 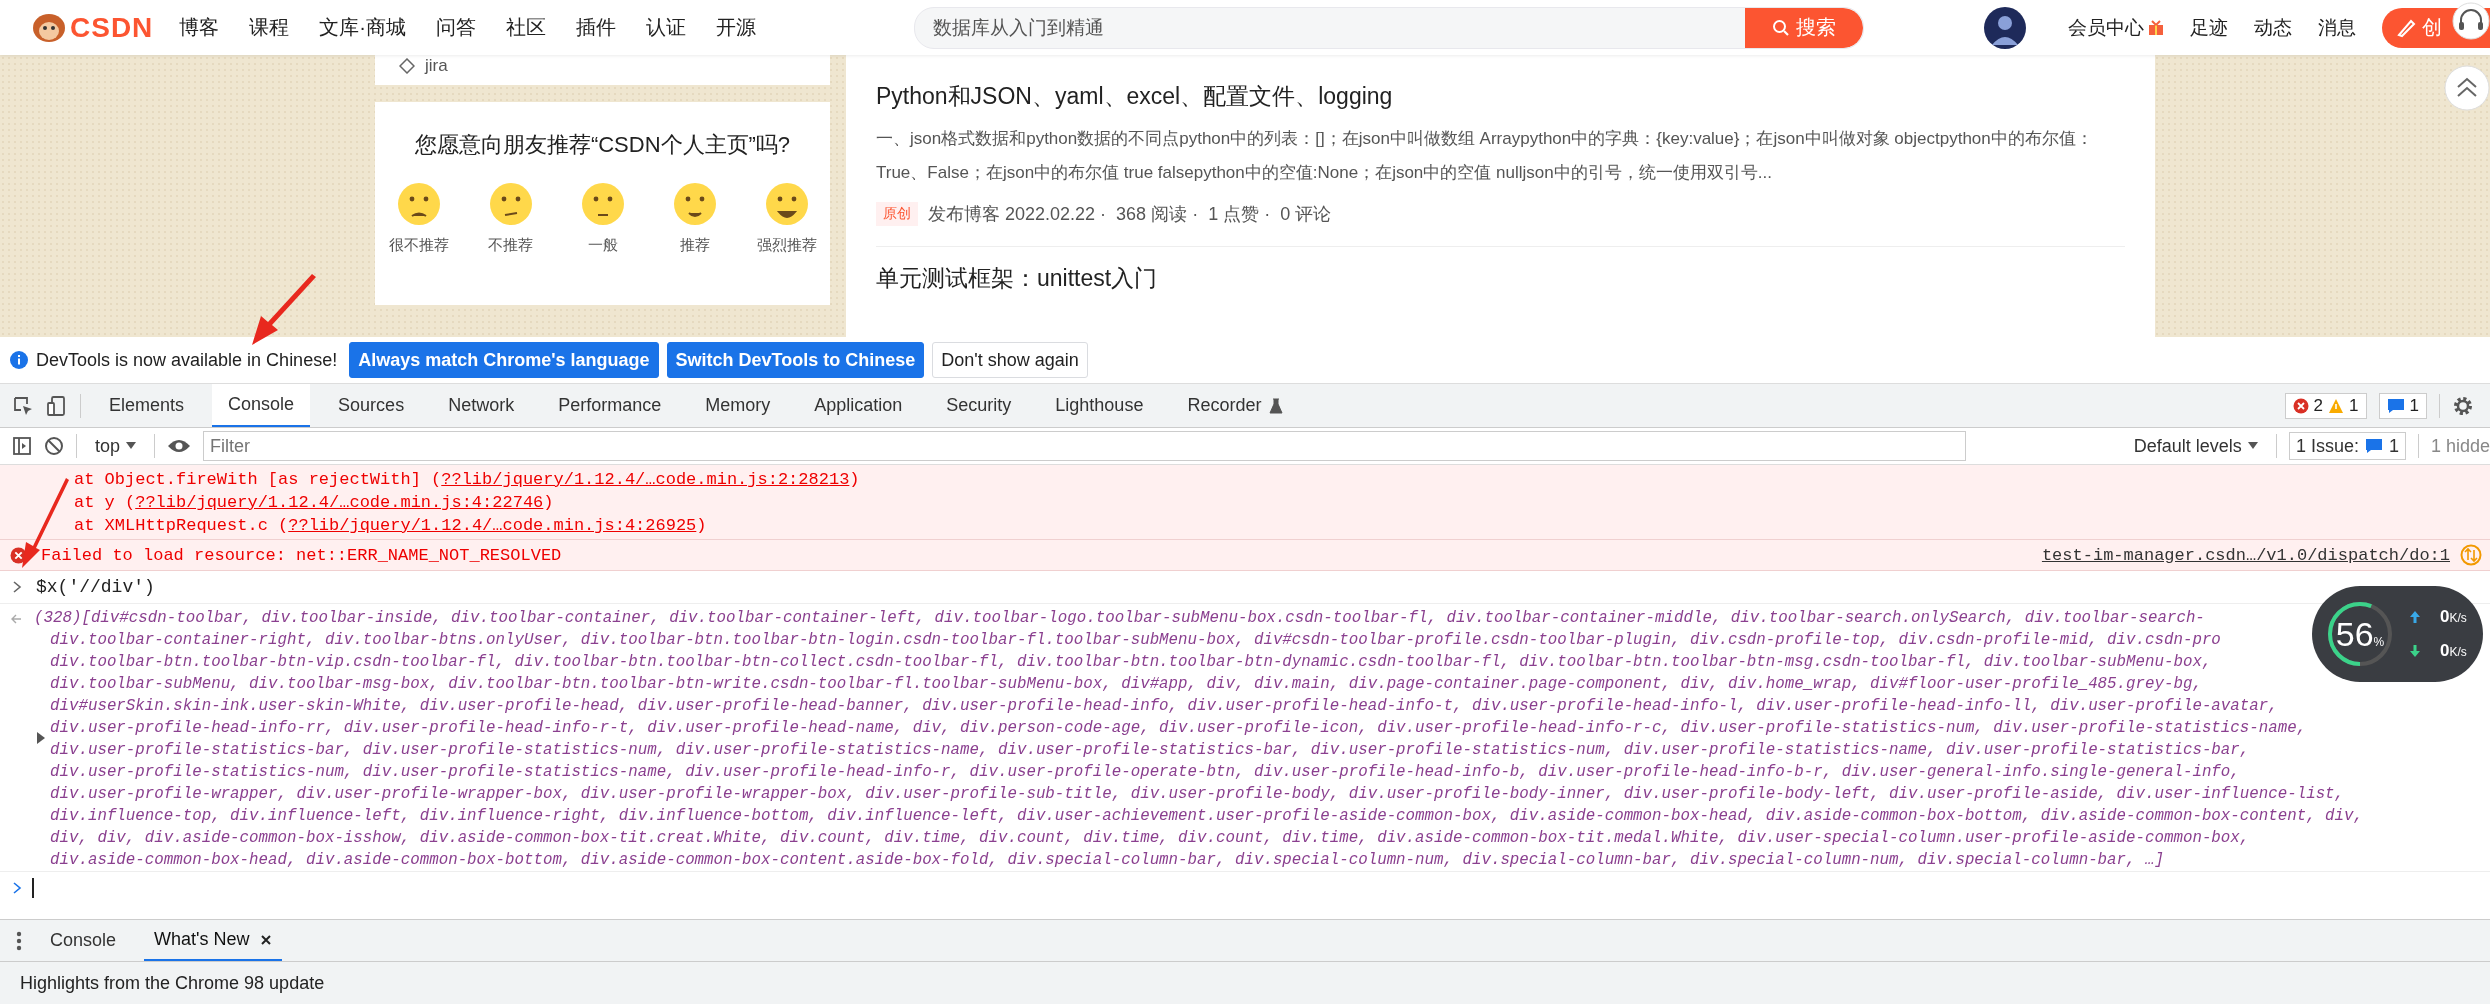 I want to click on source-link: ??lib/jquery/1.12.4/…code.min.js:4:22746, so click(x=339, y=502).